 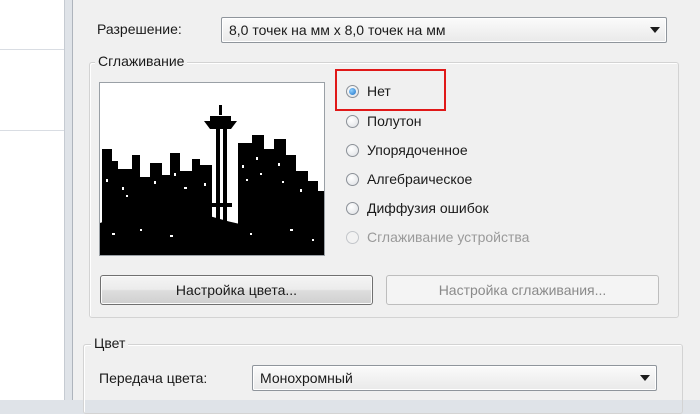 What do you see at coordinates (337, 30) in the screenshot?
I see `resolution-value: 8,0 точек на мм x 8,0 точек на мм` at bounding box center [337, 30].